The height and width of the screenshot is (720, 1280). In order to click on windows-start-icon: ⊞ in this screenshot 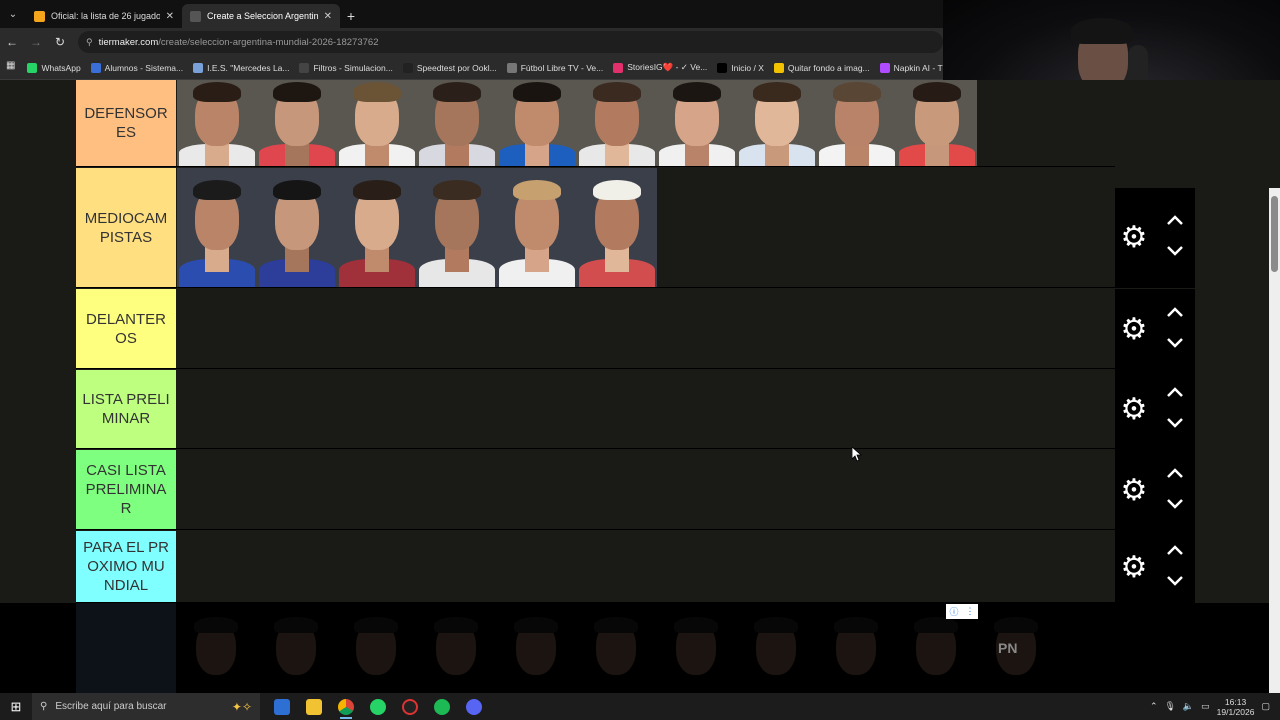, I will do `click(16, 707)`.